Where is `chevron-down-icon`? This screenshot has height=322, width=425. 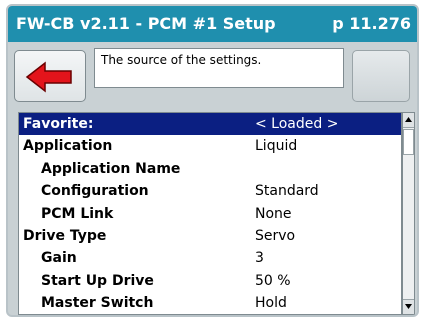
chevron-down-icon is located at coordinates (408, 306).